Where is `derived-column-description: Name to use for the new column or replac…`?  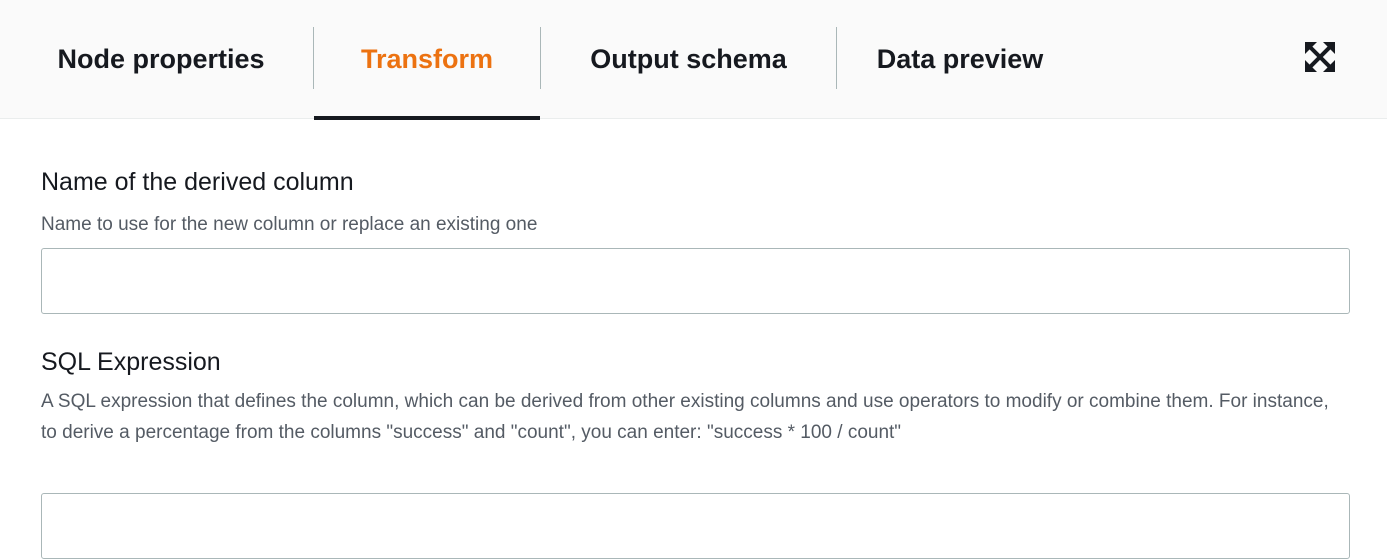 derived-column-description: Name to use for the new column or replac… is located at coordinates (289, 224).